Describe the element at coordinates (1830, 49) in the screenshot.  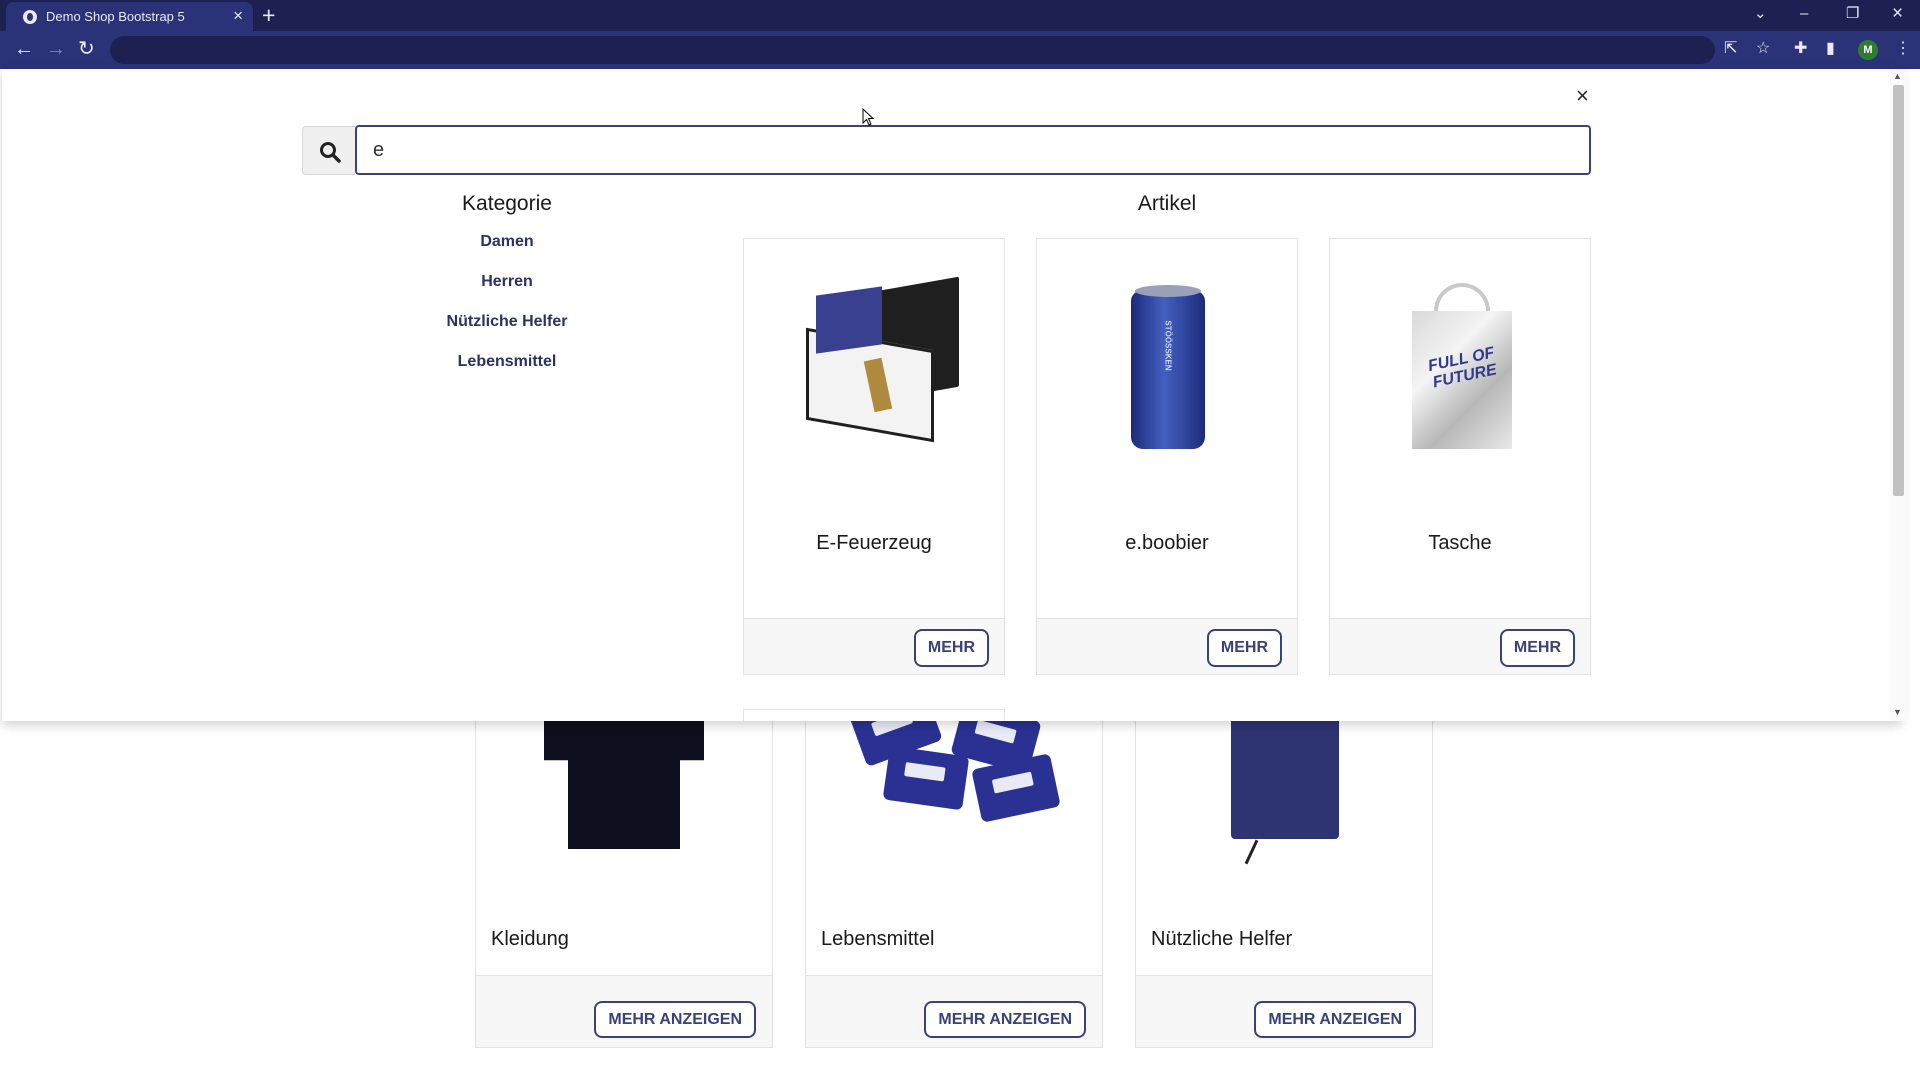
I see `side-panel-icon: ▮` at that location.